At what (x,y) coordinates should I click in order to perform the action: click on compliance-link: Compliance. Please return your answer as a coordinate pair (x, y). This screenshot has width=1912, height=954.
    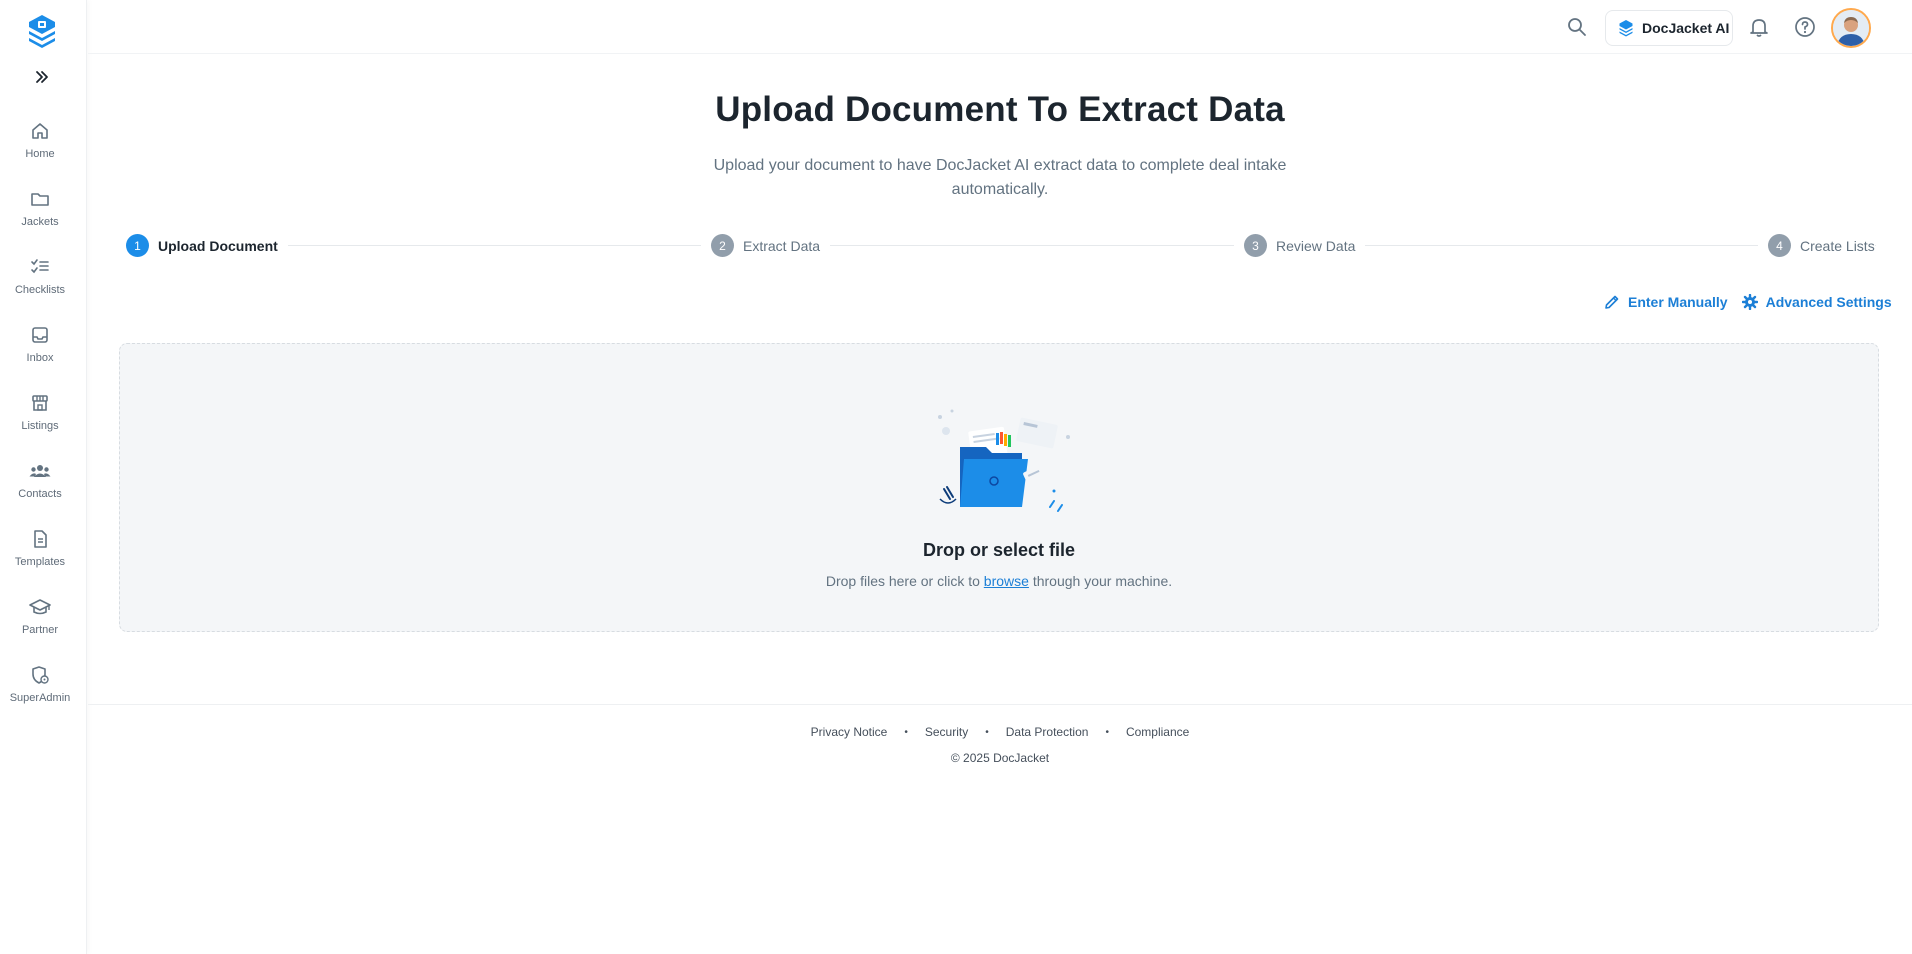
    Looking at the image, I should click on (1157, 732).